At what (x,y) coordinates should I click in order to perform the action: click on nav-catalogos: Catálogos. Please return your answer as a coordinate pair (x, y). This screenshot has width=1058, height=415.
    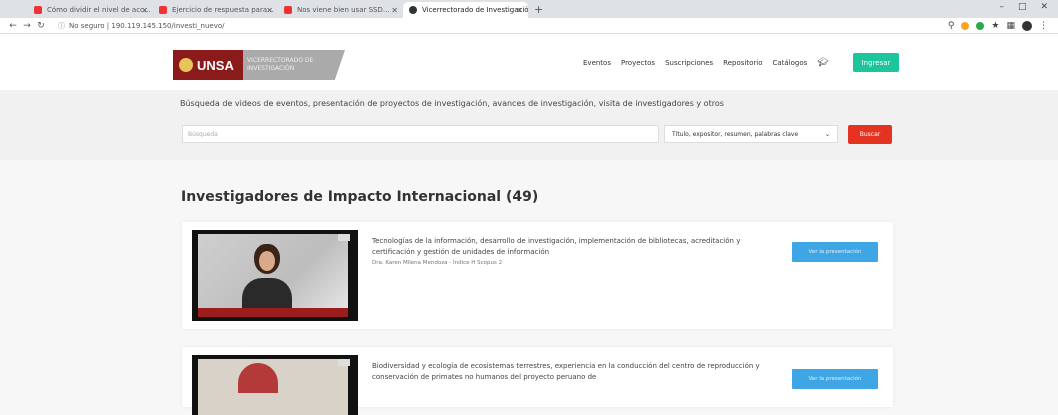
    Looking at the image, I should click on (789, 63).